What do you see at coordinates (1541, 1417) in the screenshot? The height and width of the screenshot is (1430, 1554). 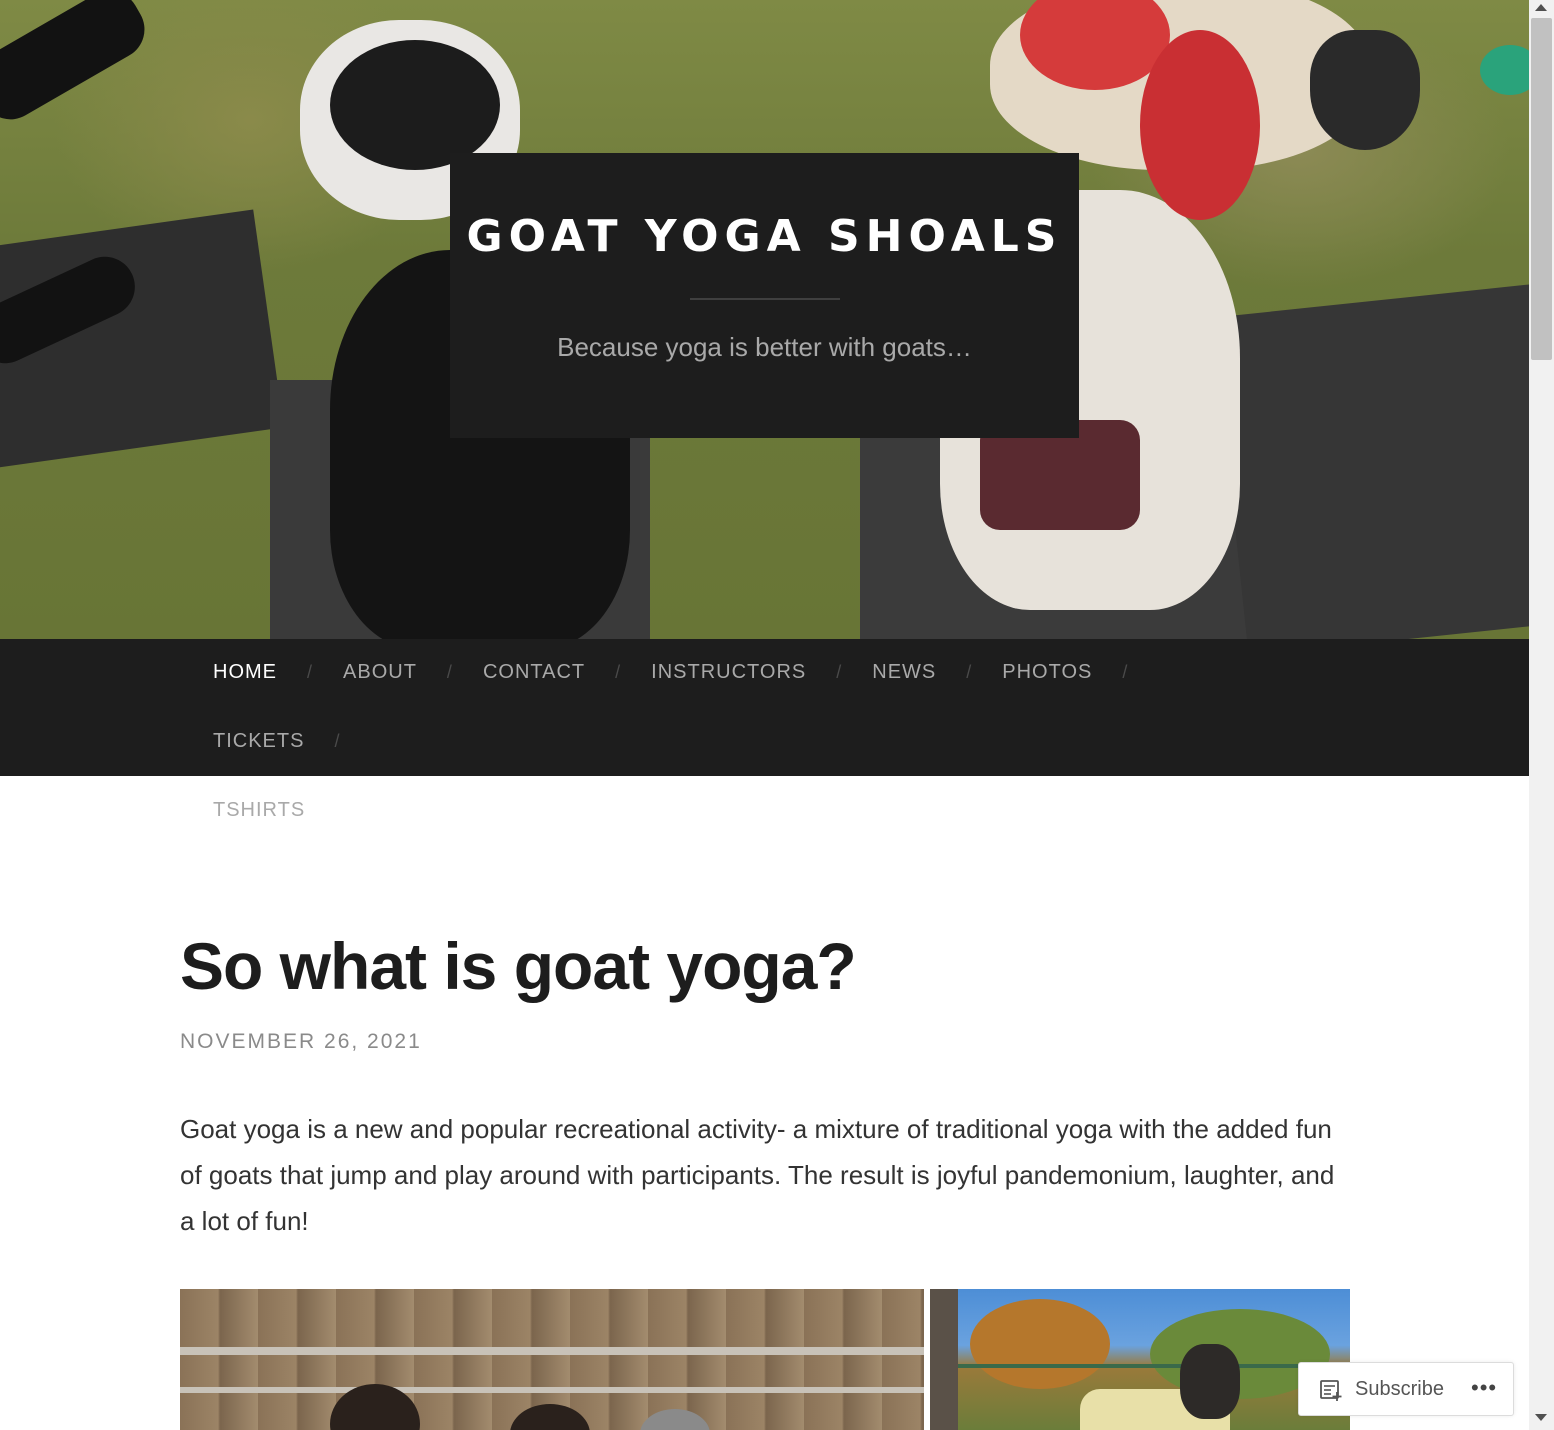 I see `scroll-down-icon` at bounding box center [1541, 1417].